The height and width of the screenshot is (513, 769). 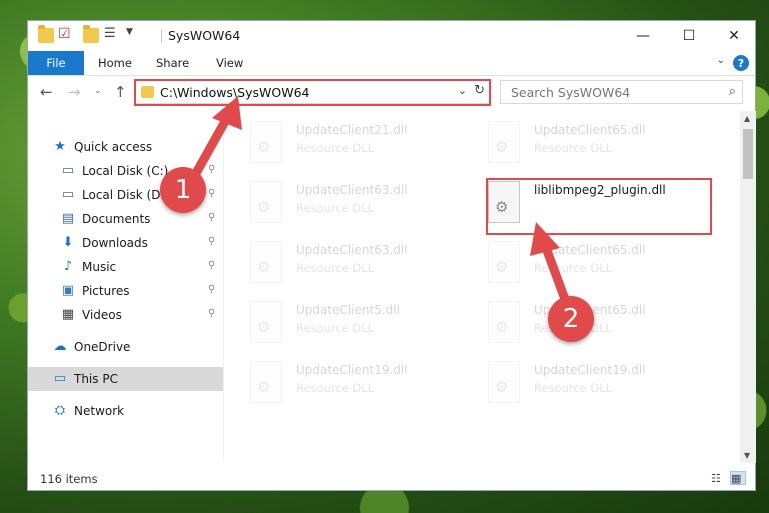 What do you see at coordinates (183, 190) in the screenshot?
I see `step-1-badge: 1` at bounding box center [183, 190].